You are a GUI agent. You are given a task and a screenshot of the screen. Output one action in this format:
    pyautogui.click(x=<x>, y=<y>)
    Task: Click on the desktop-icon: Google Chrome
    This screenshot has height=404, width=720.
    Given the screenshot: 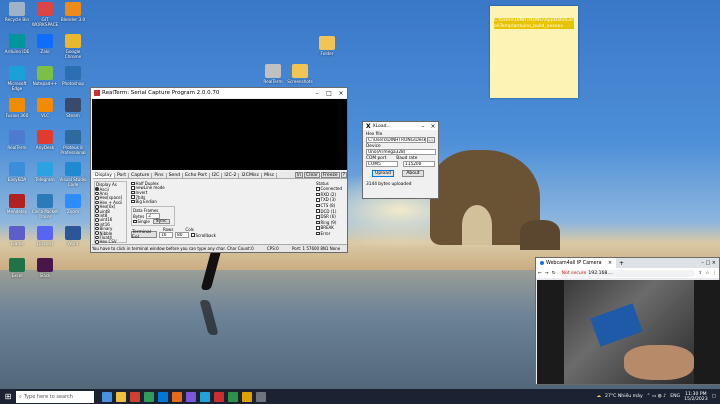 What is the action you would take?
    pyautogui.click(x=73, y=46)
    